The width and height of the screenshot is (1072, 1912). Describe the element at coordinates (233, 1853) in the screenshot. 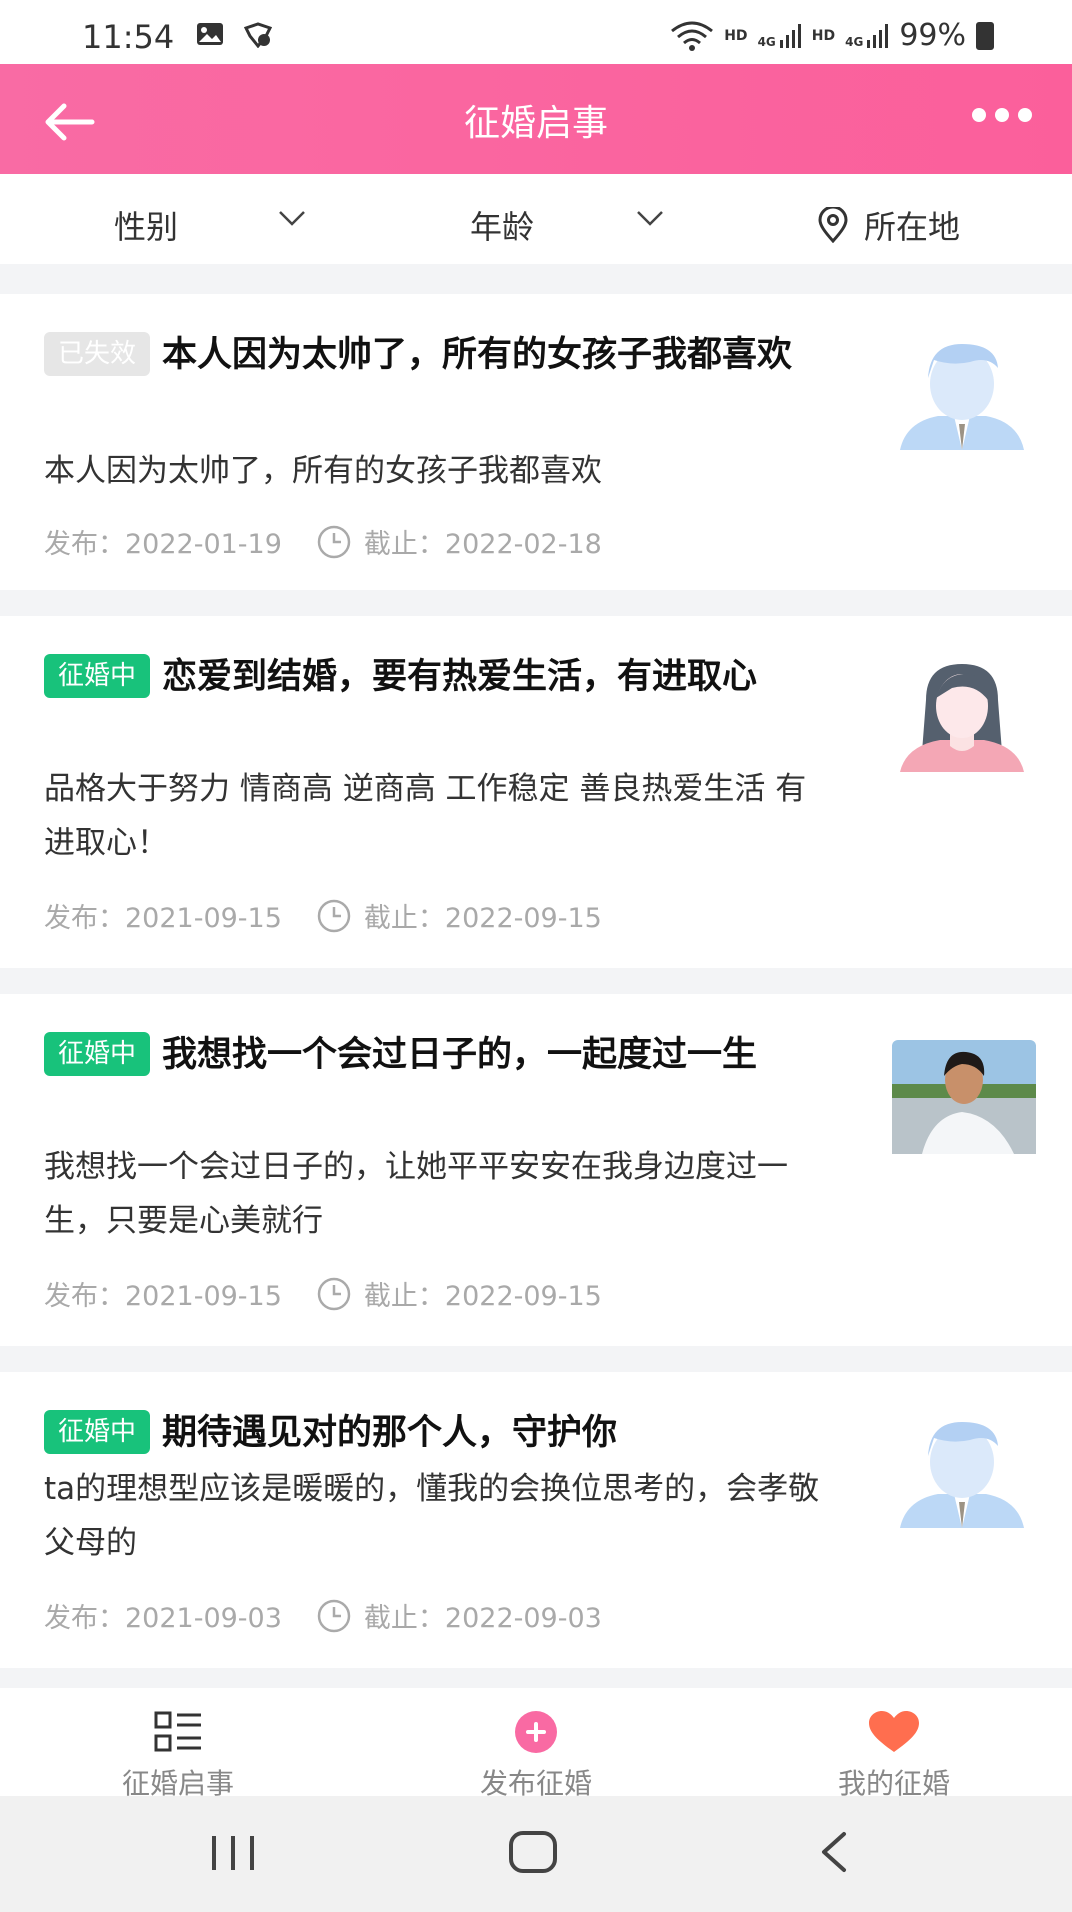

I see `recent-apps-icon` at that location.